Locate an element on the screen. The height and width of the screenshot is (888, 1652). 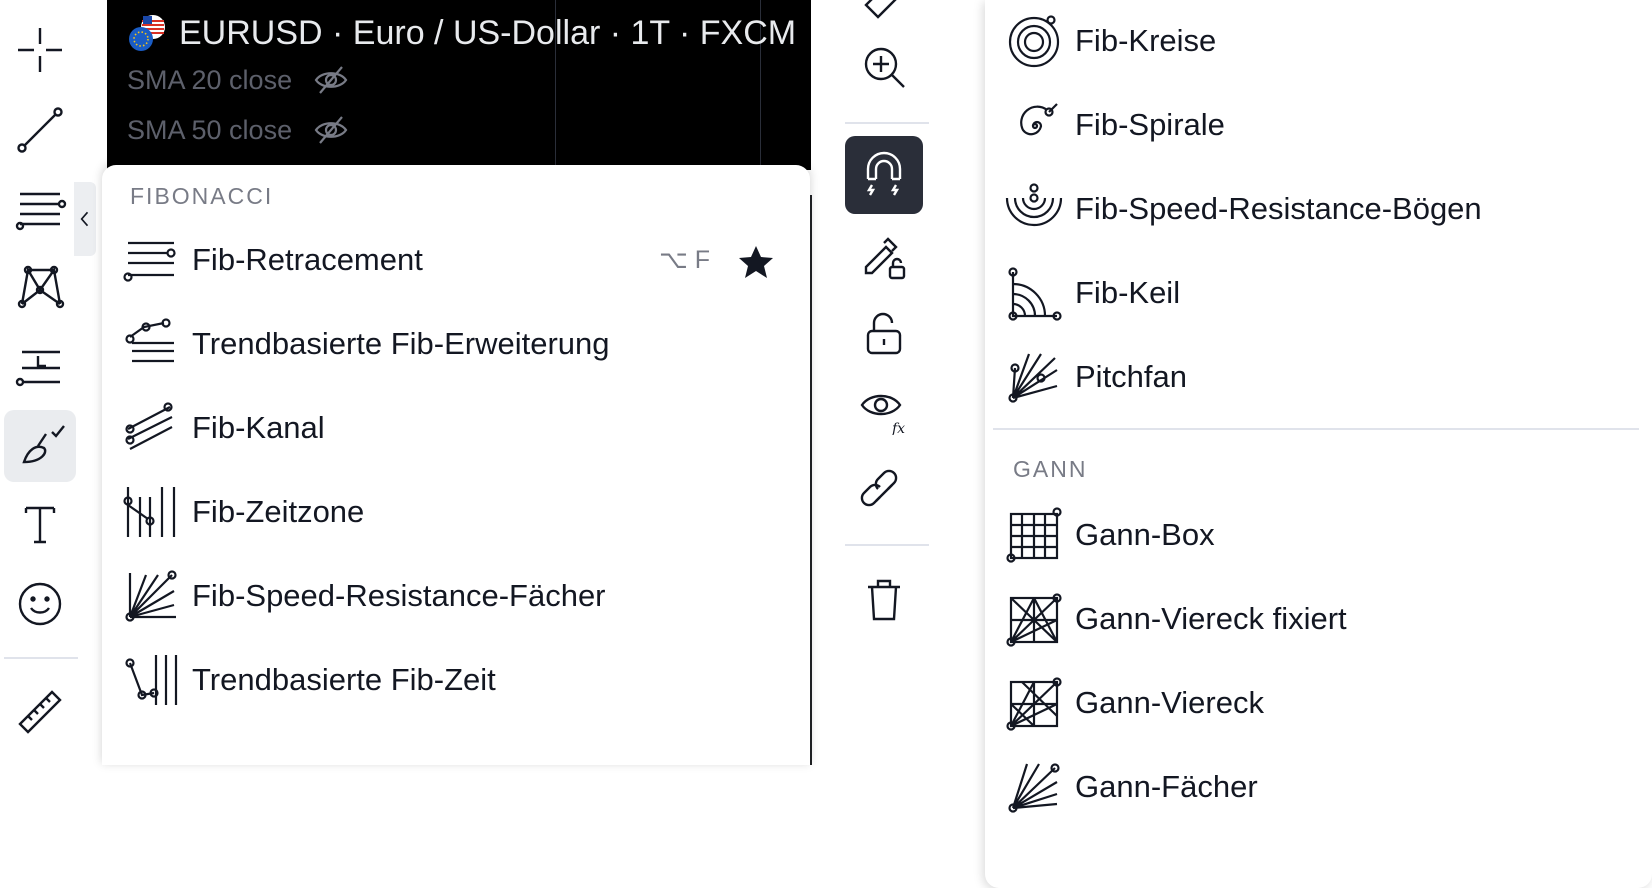
menu-item-fib-speed-fan: Fib-Speed-Resistance-Fächer is located at coordinates (364, 596).